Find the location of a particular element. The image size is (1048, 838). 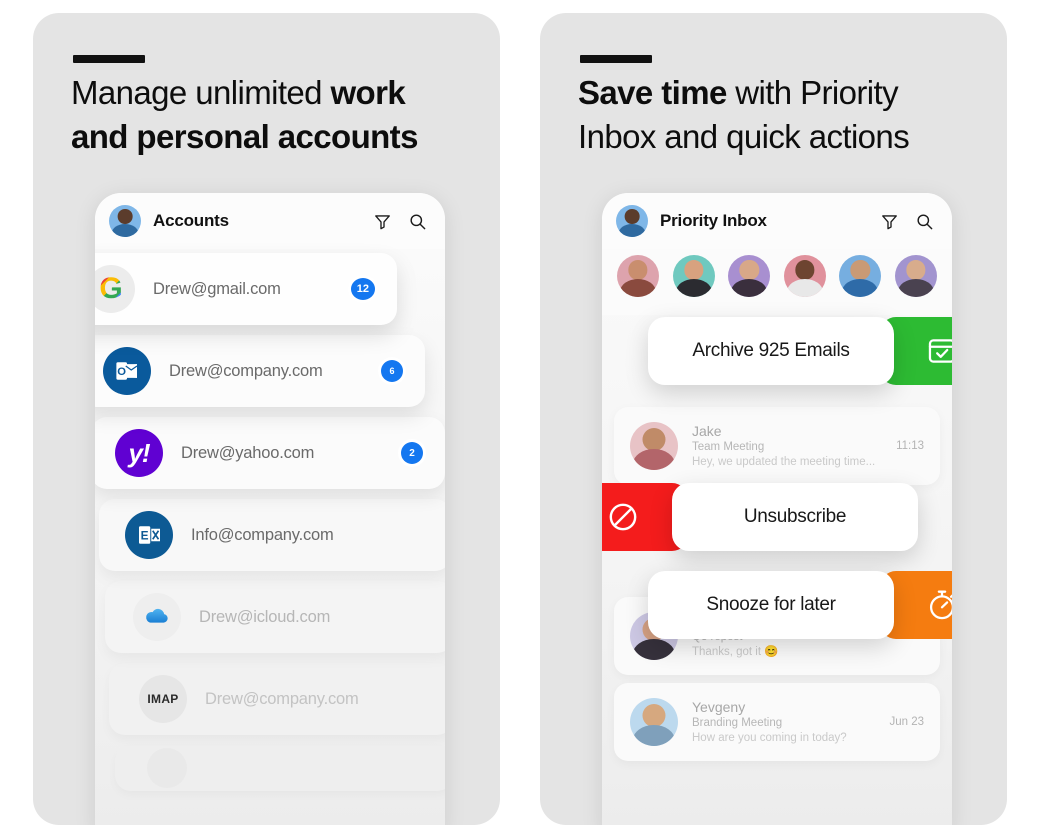

unread-badge: 2 is located at coordinates (412, 453).